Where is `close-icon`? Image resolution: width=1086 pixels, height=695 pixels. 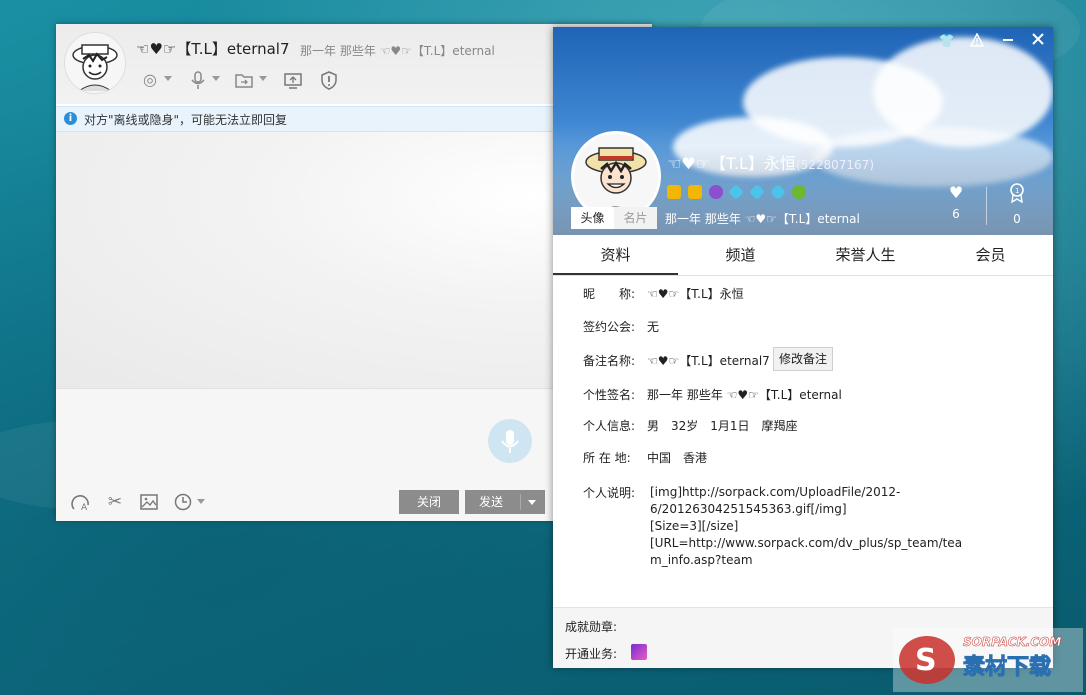 close-icon is located at coordinates (1038, 42).